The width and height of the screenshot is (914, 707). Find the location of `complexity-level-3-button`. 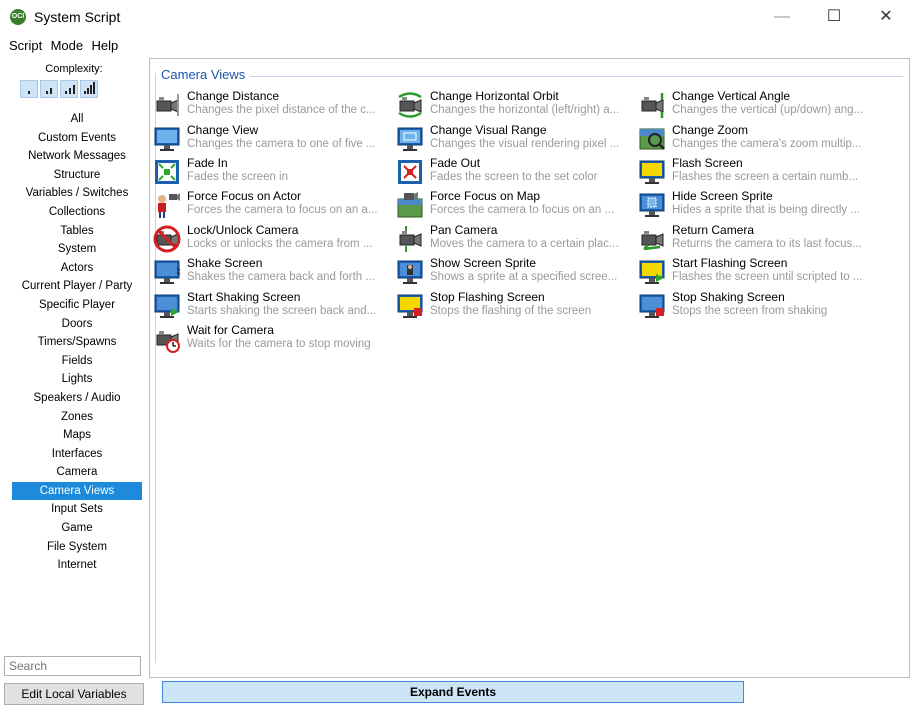

complexity-level-3-button is located at coordinates (69, 89).